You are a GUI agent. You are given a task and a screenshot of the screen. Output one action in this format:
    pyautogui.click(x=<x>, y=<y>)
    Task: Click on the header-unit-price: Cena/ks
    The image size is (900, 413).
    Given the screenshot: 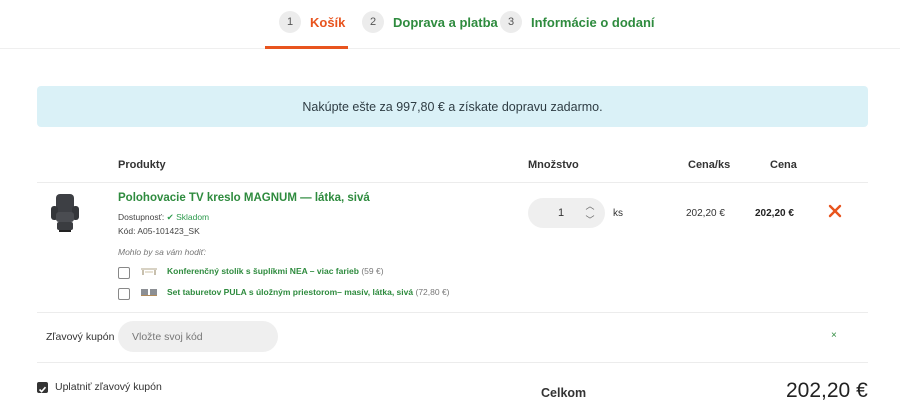 What is the action you would take?
    pyautogui.click(x=709, y=165)
    